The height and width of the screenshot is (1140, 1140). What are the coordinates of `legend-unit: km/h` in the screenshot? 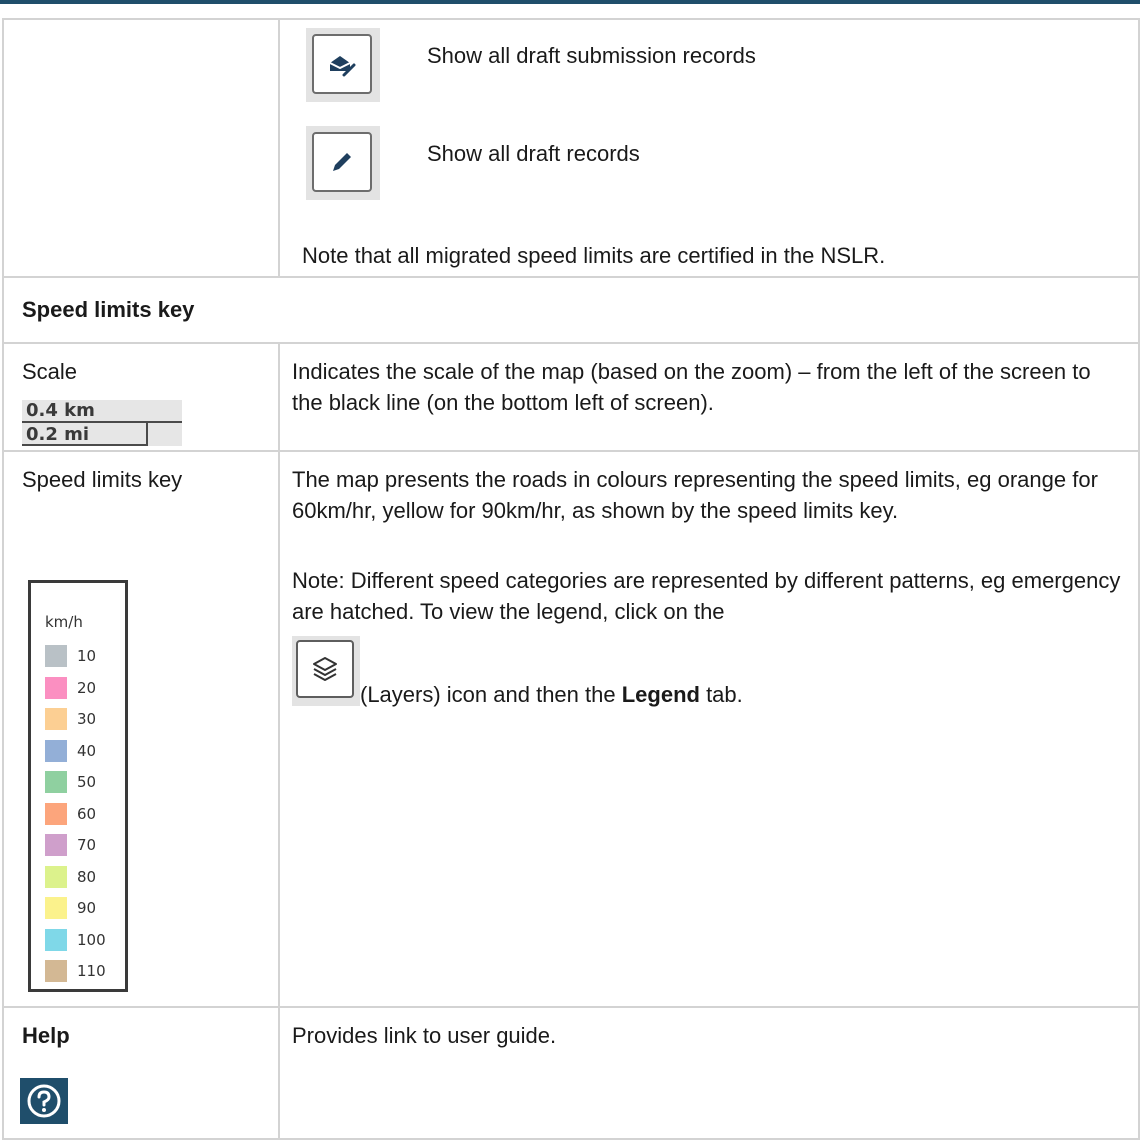 It's located at (64, 622).